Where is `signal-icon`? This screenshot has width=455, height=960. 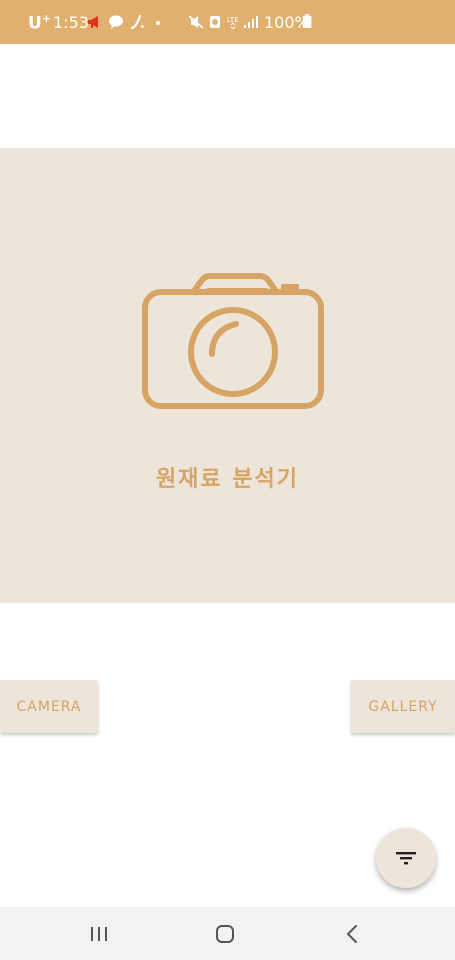 signal-icon is located at coordinates (251, 22).